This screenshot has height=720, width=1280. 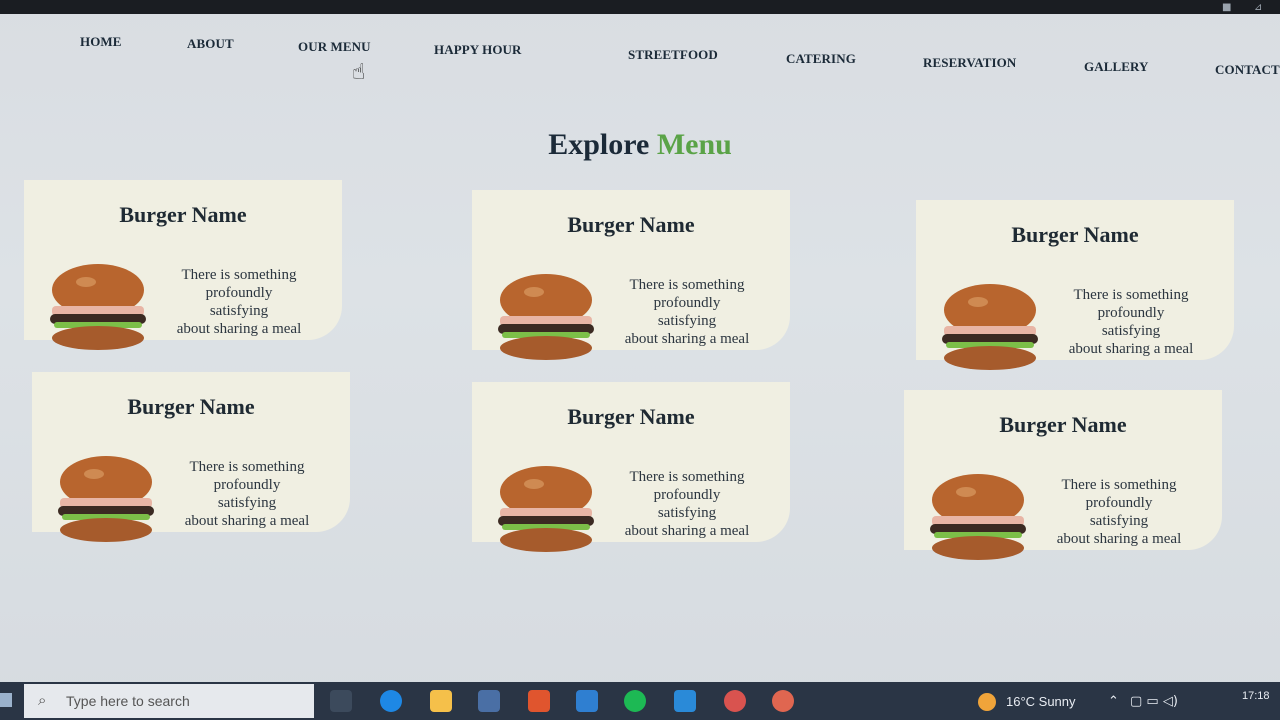 I want to click on weather-icon, so click(x=987, y=702).